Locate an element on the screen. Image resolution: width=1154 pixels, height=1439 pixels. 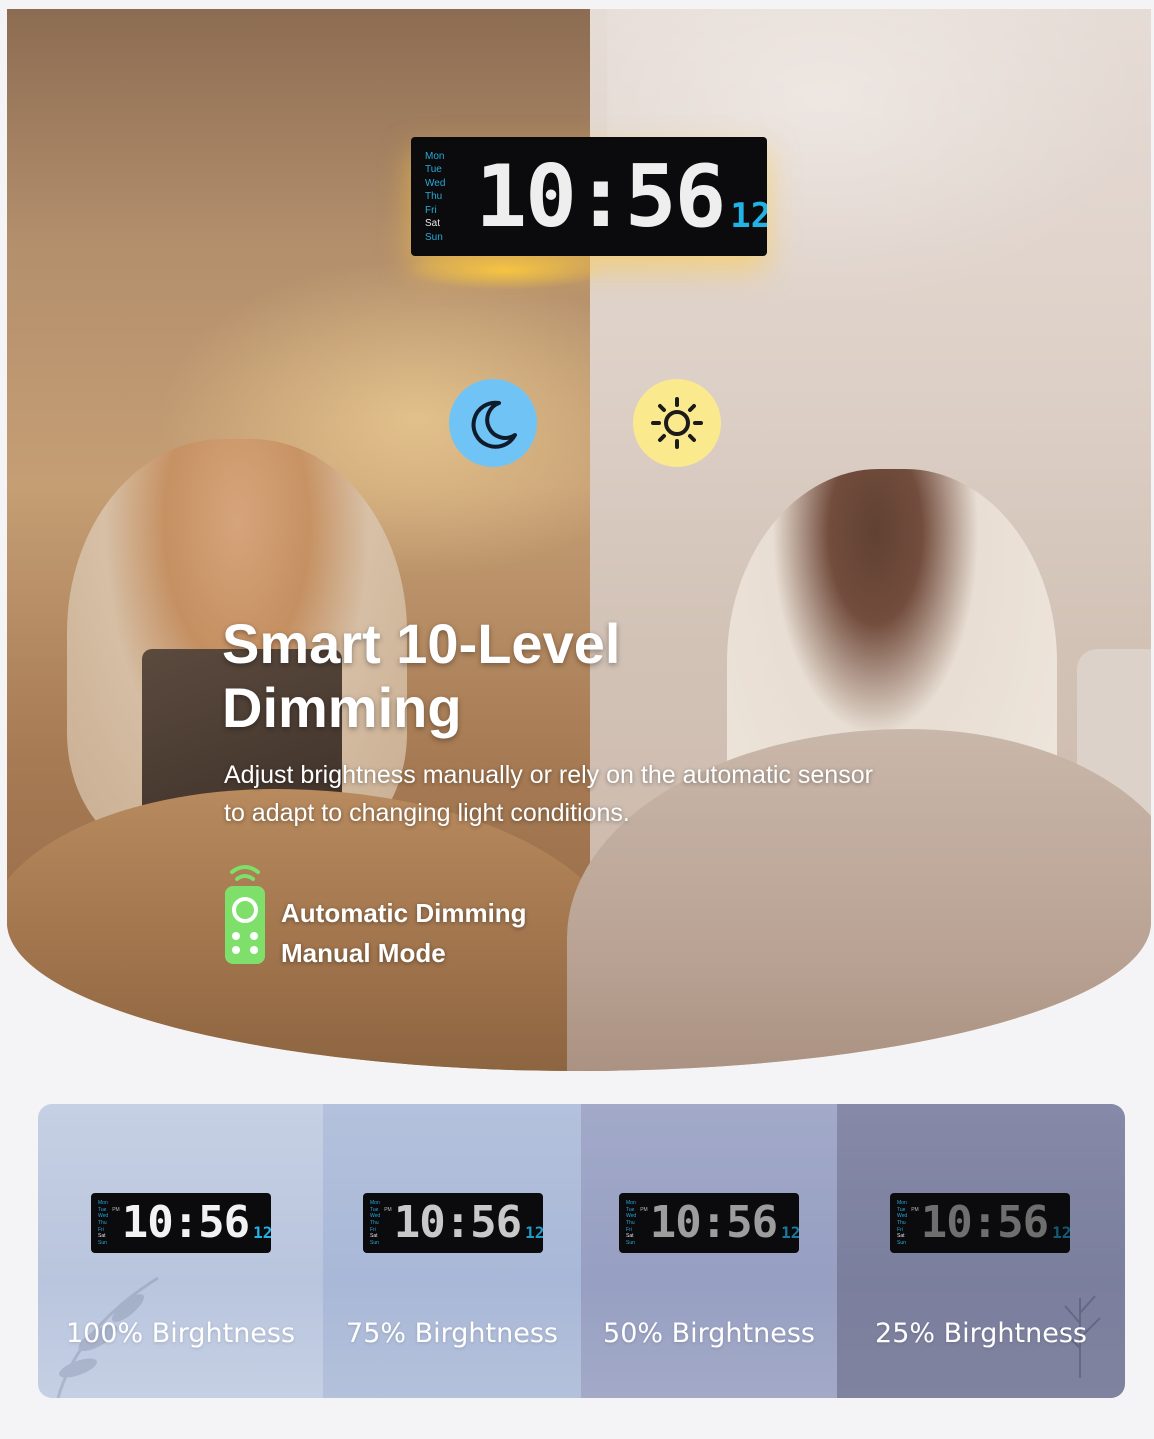
description-line-2: to adapt to changing light conditions. is located at coordinates (427, 813).